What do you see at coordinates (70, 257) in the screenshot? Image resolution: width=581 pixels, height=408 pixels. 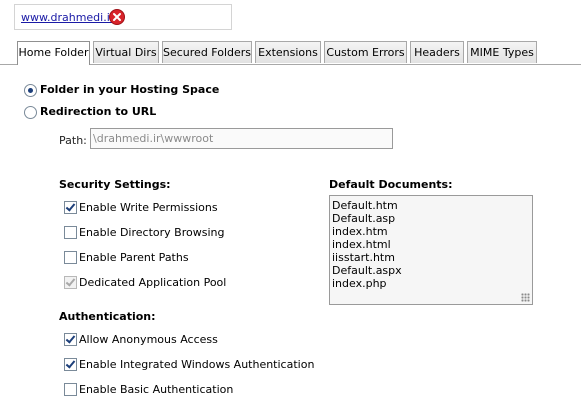 I see `parent-paths-checkbox` at bounding box center [70, 257].